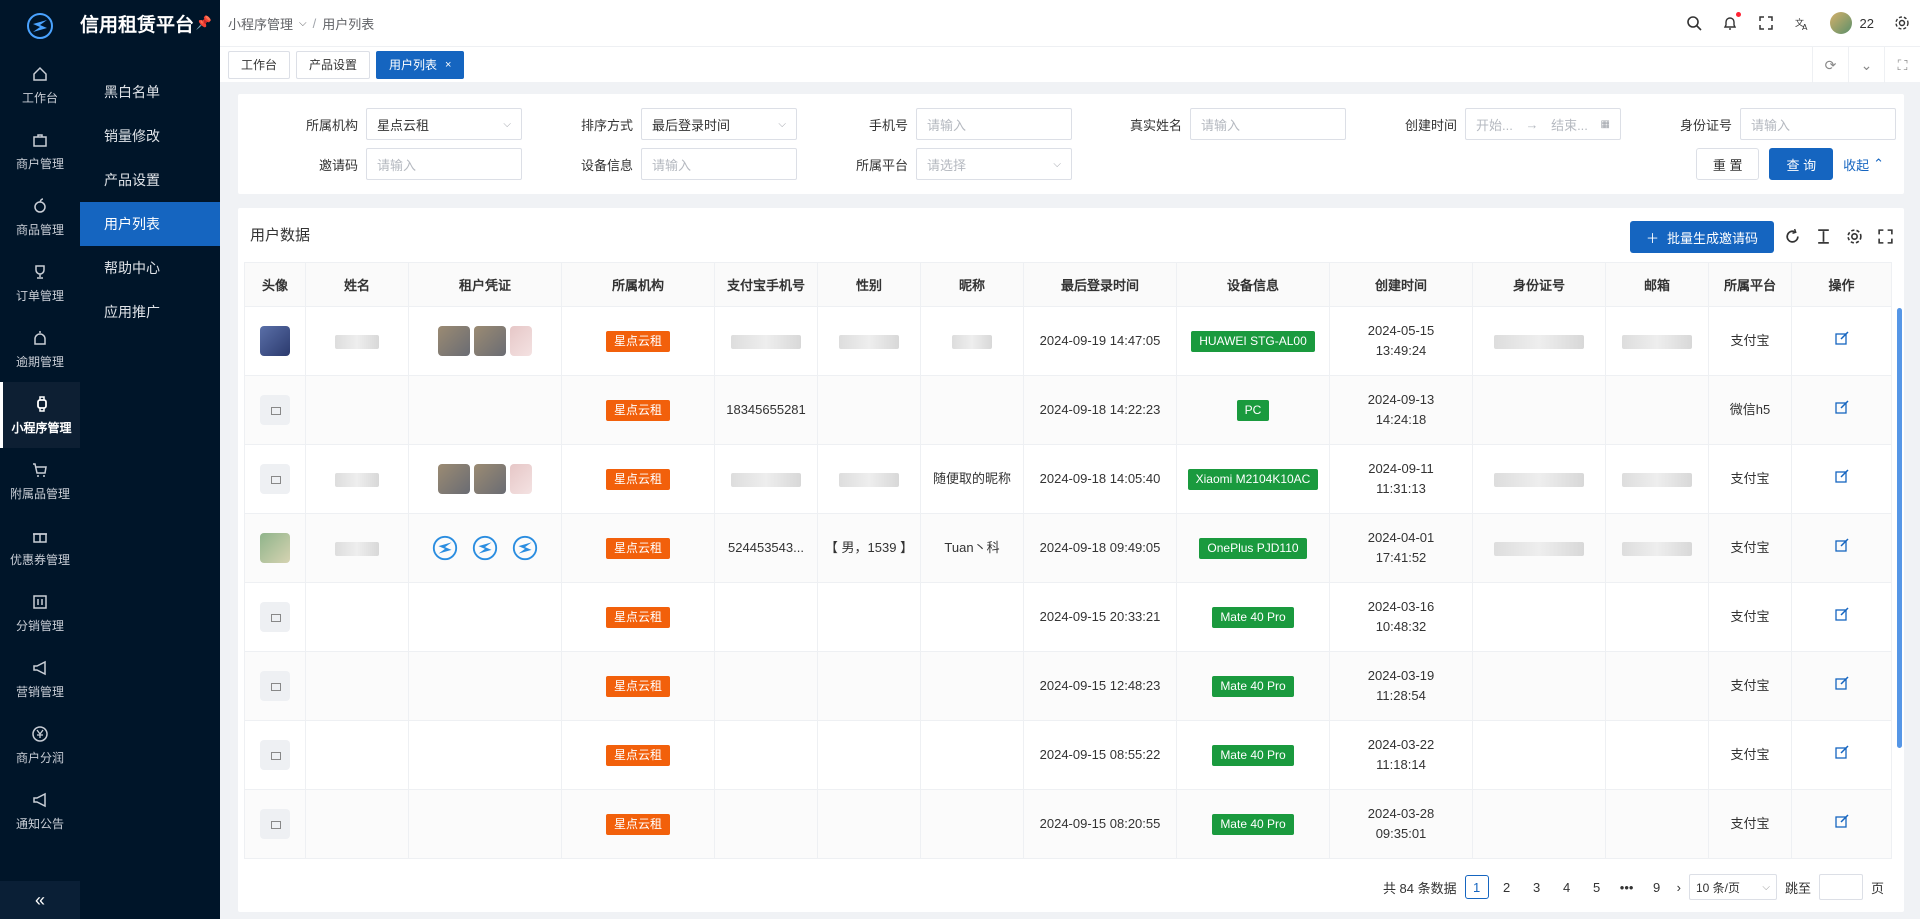 Image resolution: width=1920 pixels, height=919 pixels. Describe the element at coordinates (1732, 887) in the screenshot. I see `page-size-select: 10 条/页 ⌵` at that location.